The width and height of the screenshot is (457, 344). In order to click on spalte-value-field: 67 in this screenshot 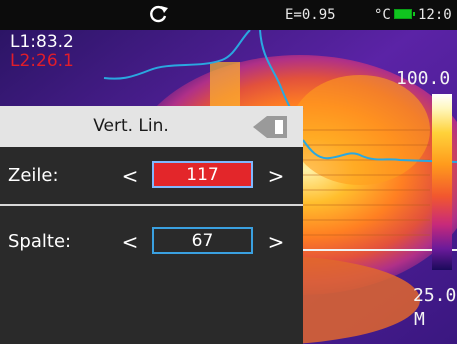, I will do `click(202, 240)`.